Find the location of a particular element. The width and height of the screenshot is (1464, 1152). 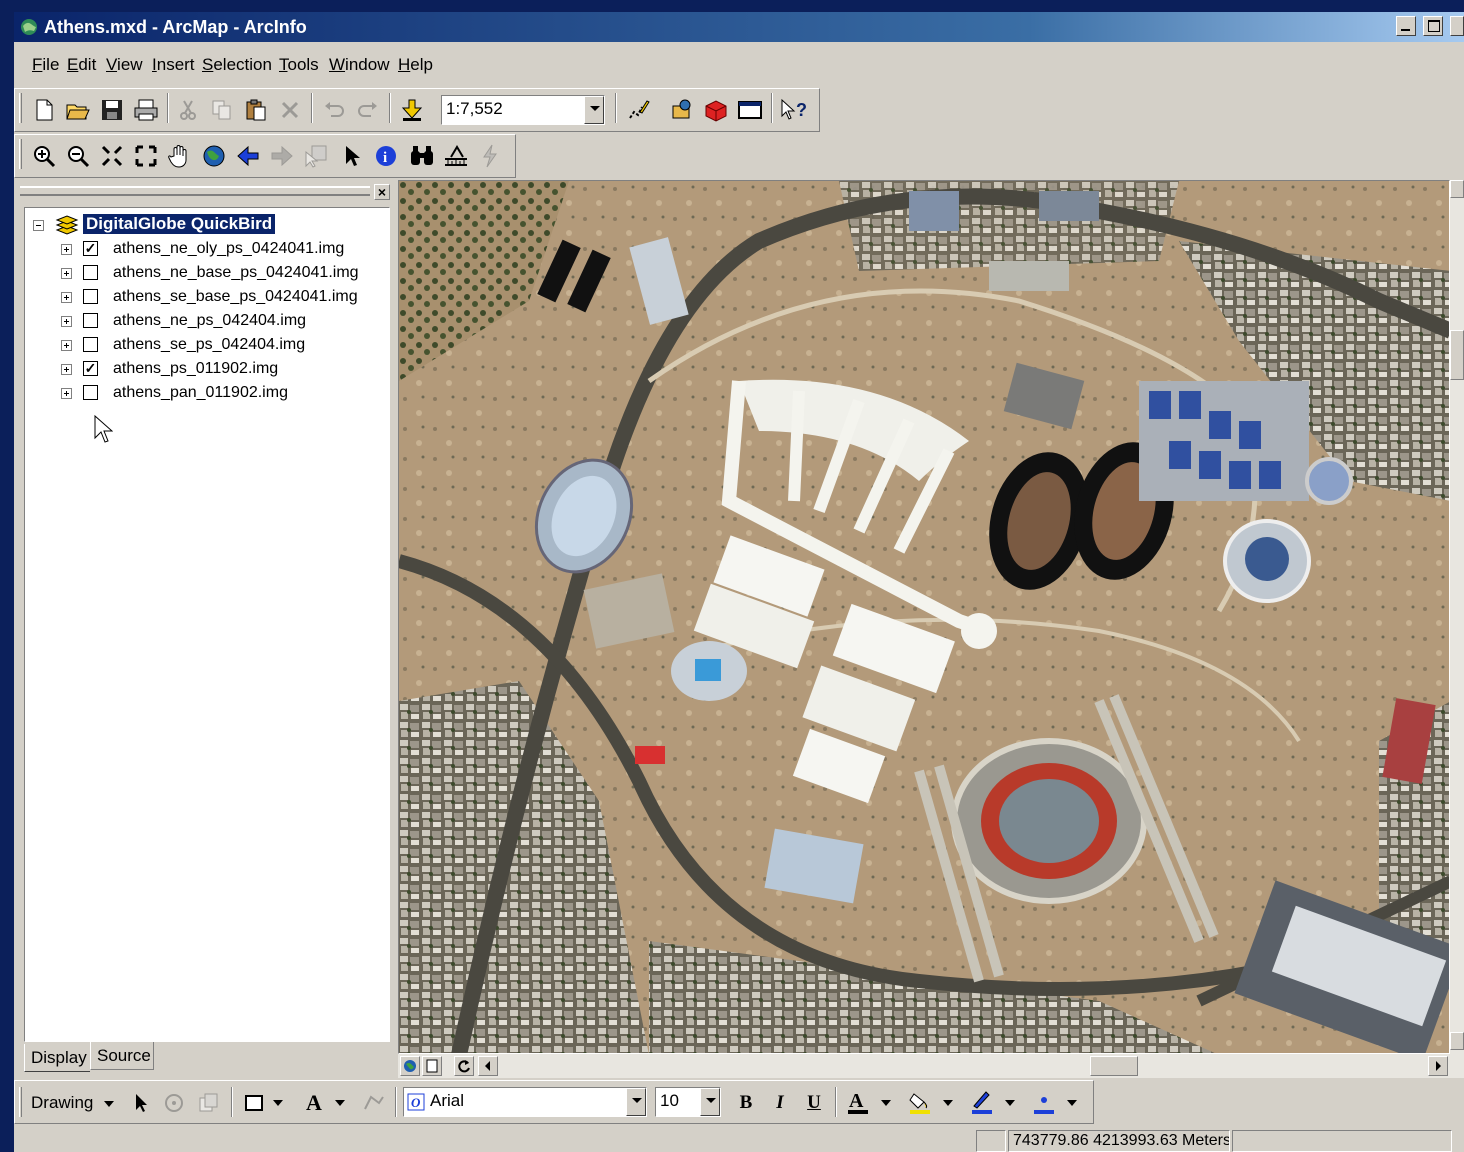

menu-view: View is located at coordinates (124, 65).